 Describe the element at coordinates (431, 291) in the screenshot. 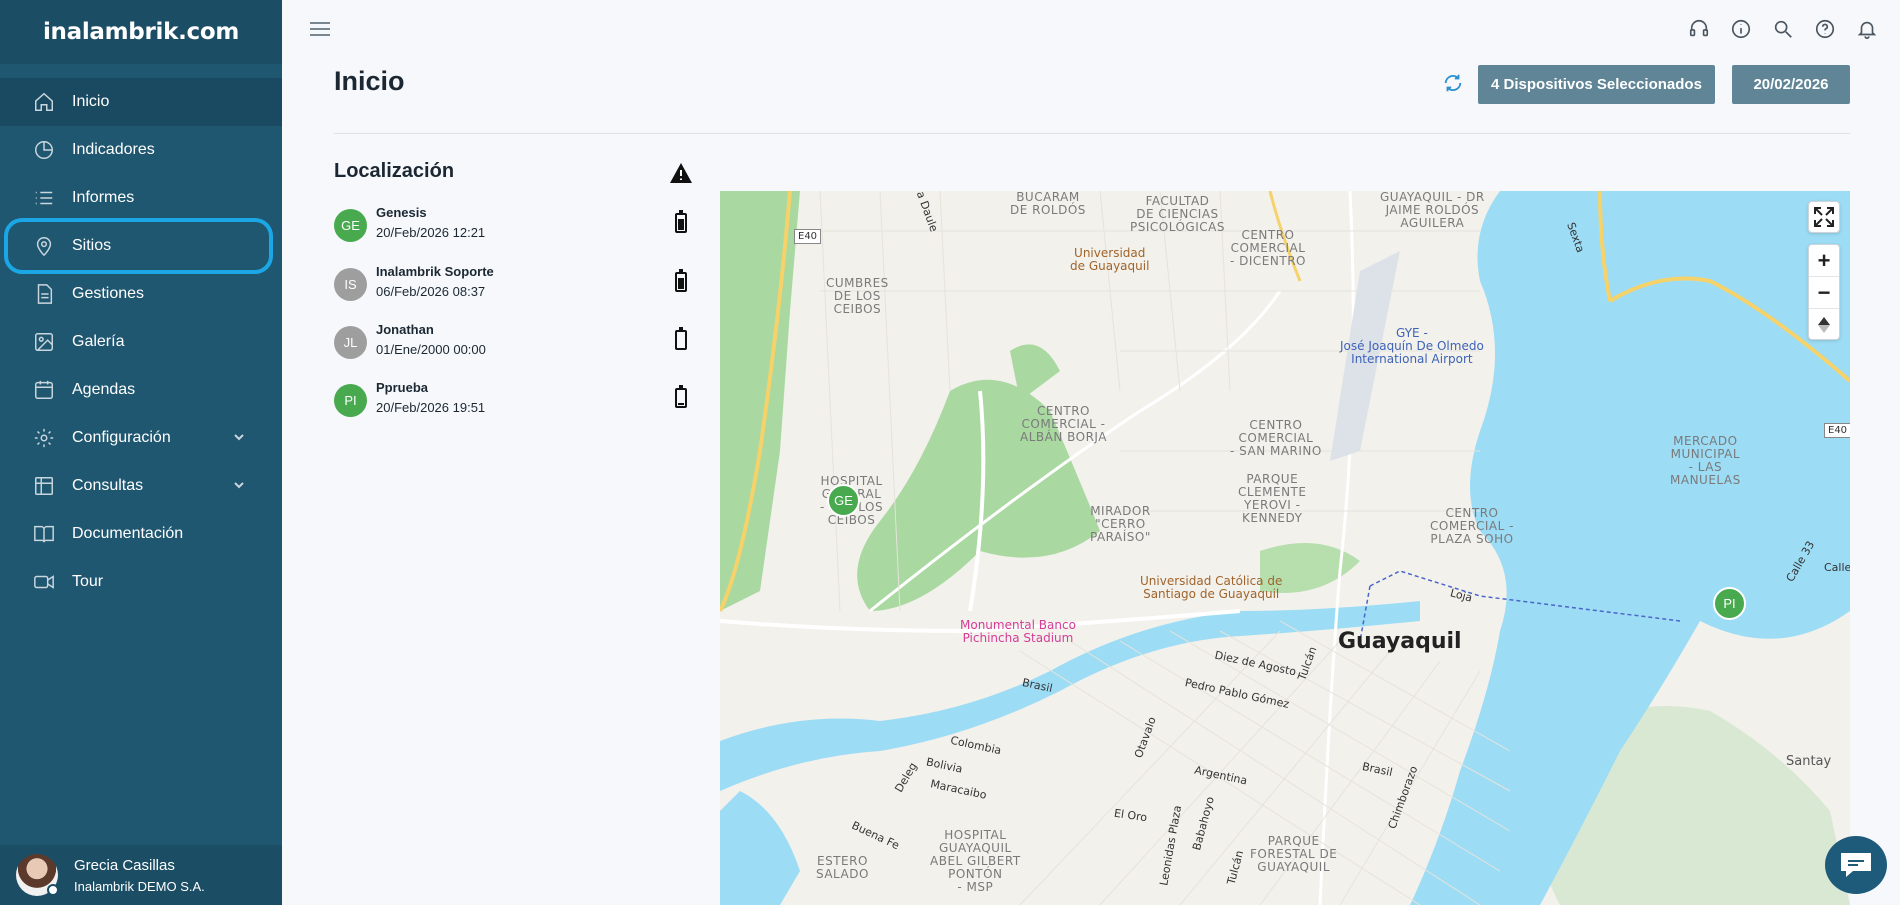

I see `device-datetime: 06/Feb/2026 08:37` at that location.